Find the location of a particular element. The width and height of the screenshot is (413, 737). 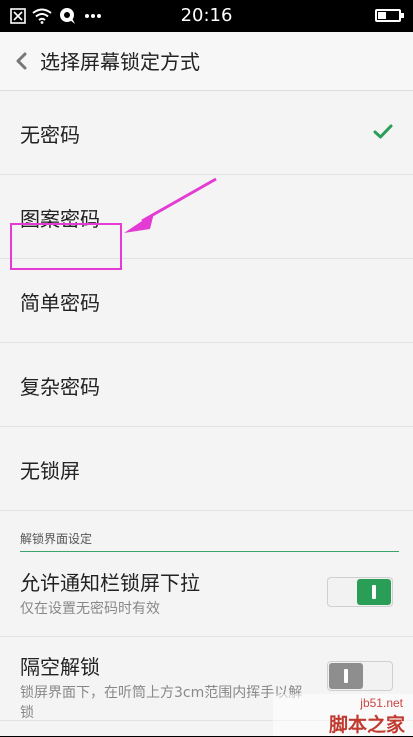

section-label: 解锁界面设定 is located at coordinates (56, 539).